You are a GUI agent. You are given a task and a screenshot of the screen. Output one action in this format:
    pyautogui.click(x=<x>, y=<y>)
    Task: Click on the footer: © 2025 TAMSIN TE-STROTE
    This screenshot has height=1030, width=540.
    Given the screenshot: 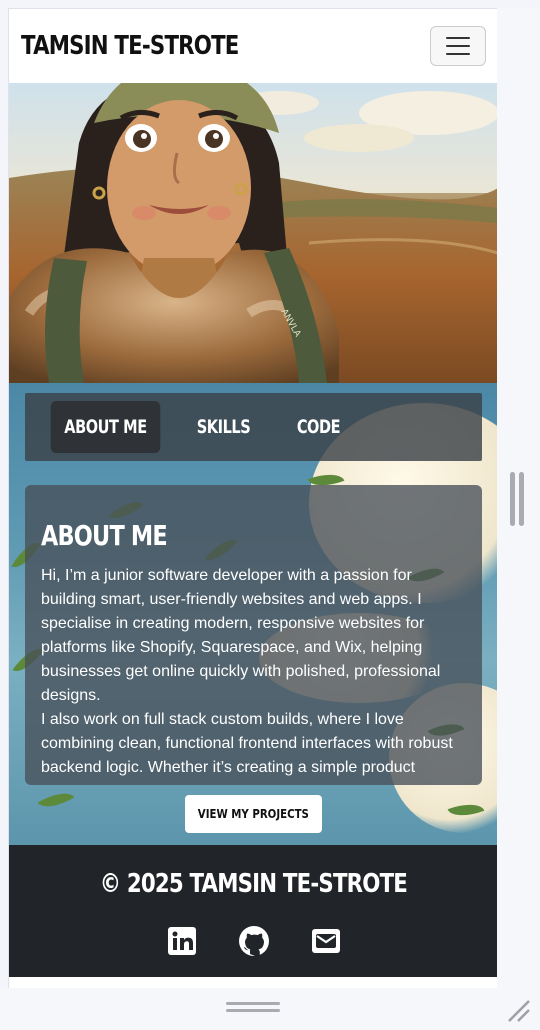 What is the action you would take?
    pyautogui.click(x=253, y=911)
    